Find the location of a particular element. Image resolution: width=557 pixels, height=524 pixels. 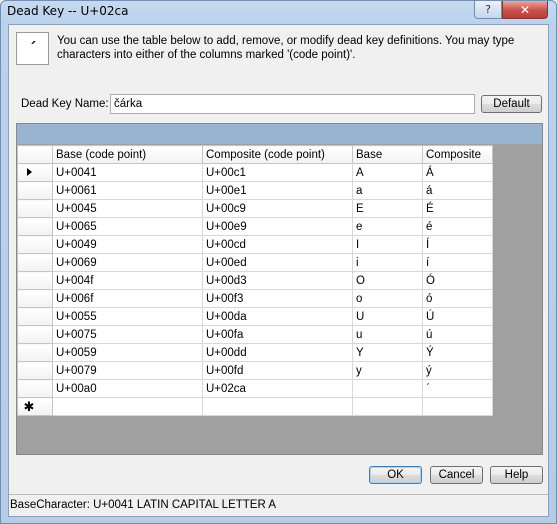

cancel-button: Cancel is located at coordinates (456, 475).